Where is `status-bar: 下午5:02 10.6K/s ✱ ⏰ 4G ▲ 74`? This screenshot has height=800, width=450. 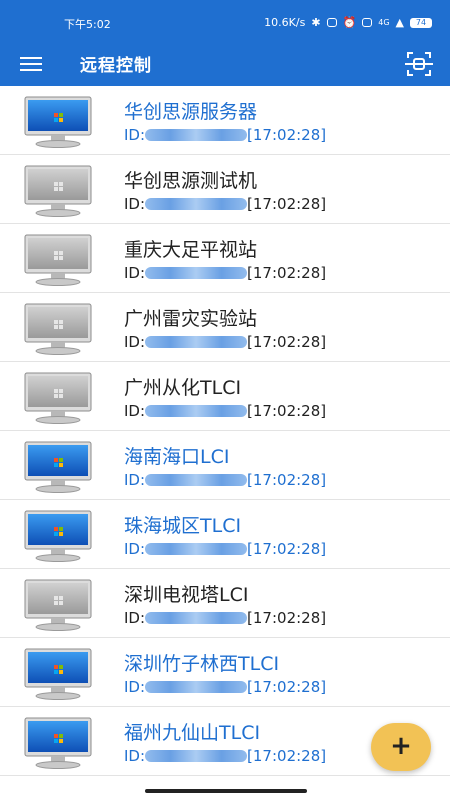
status-bar: 下午5:02 10.6K/s ✱ ⏰ 4G ▲ 74 is located at coordinates (225, 21).